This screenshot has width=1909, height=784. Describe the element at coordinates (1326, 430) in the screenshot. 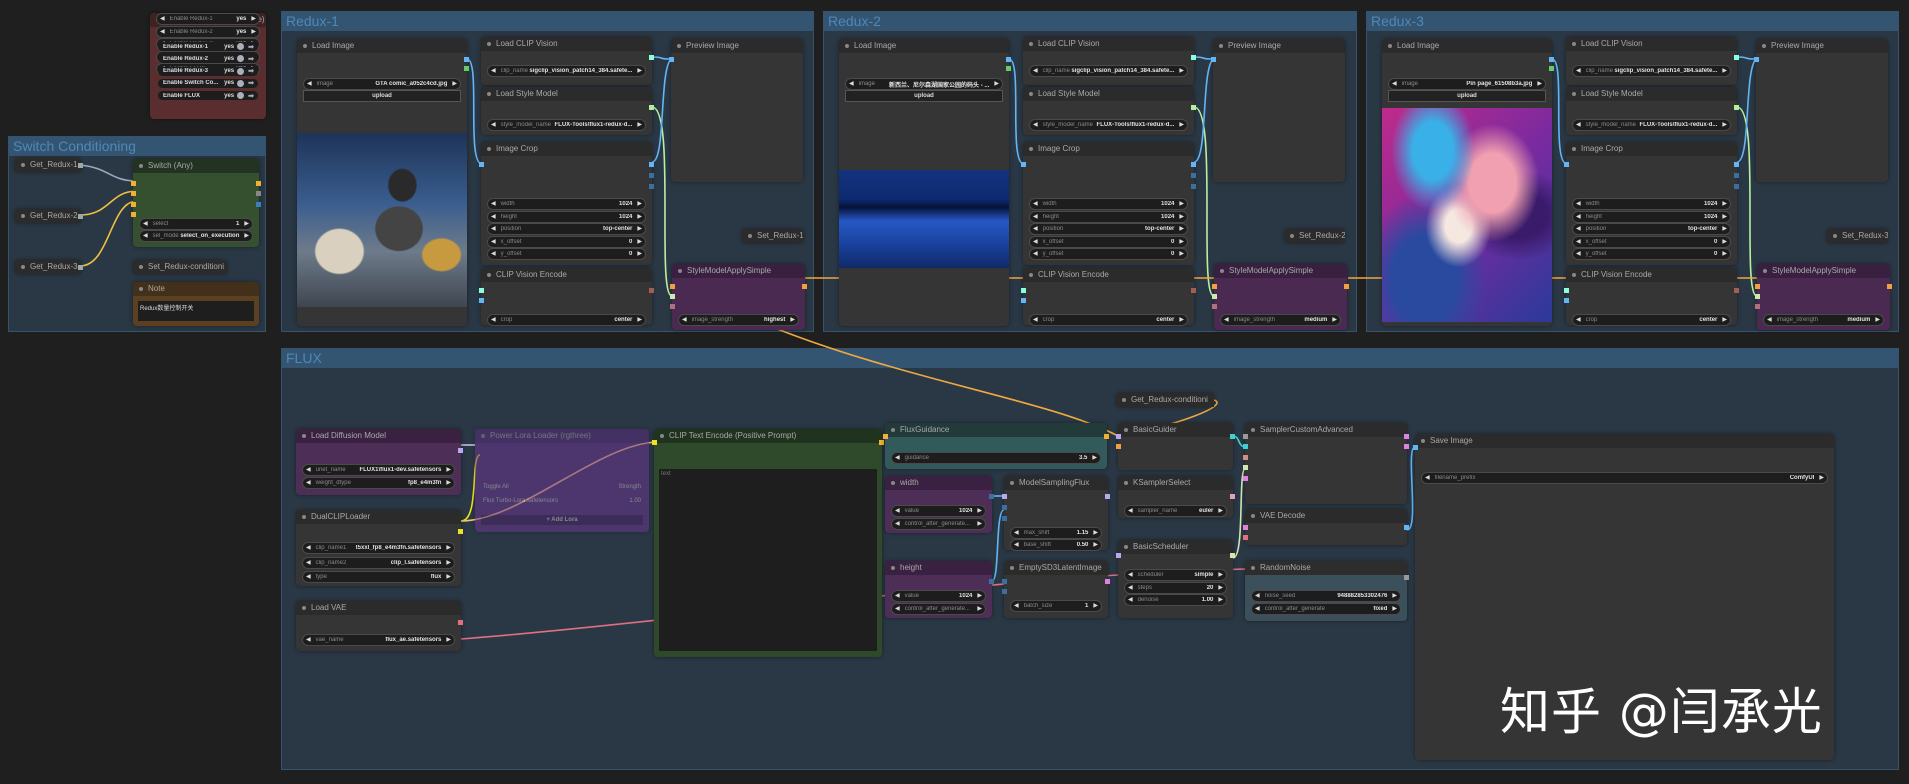

I see `sampler-custom-advanced-node-title: SamplerCustomAdvanced` at that location.